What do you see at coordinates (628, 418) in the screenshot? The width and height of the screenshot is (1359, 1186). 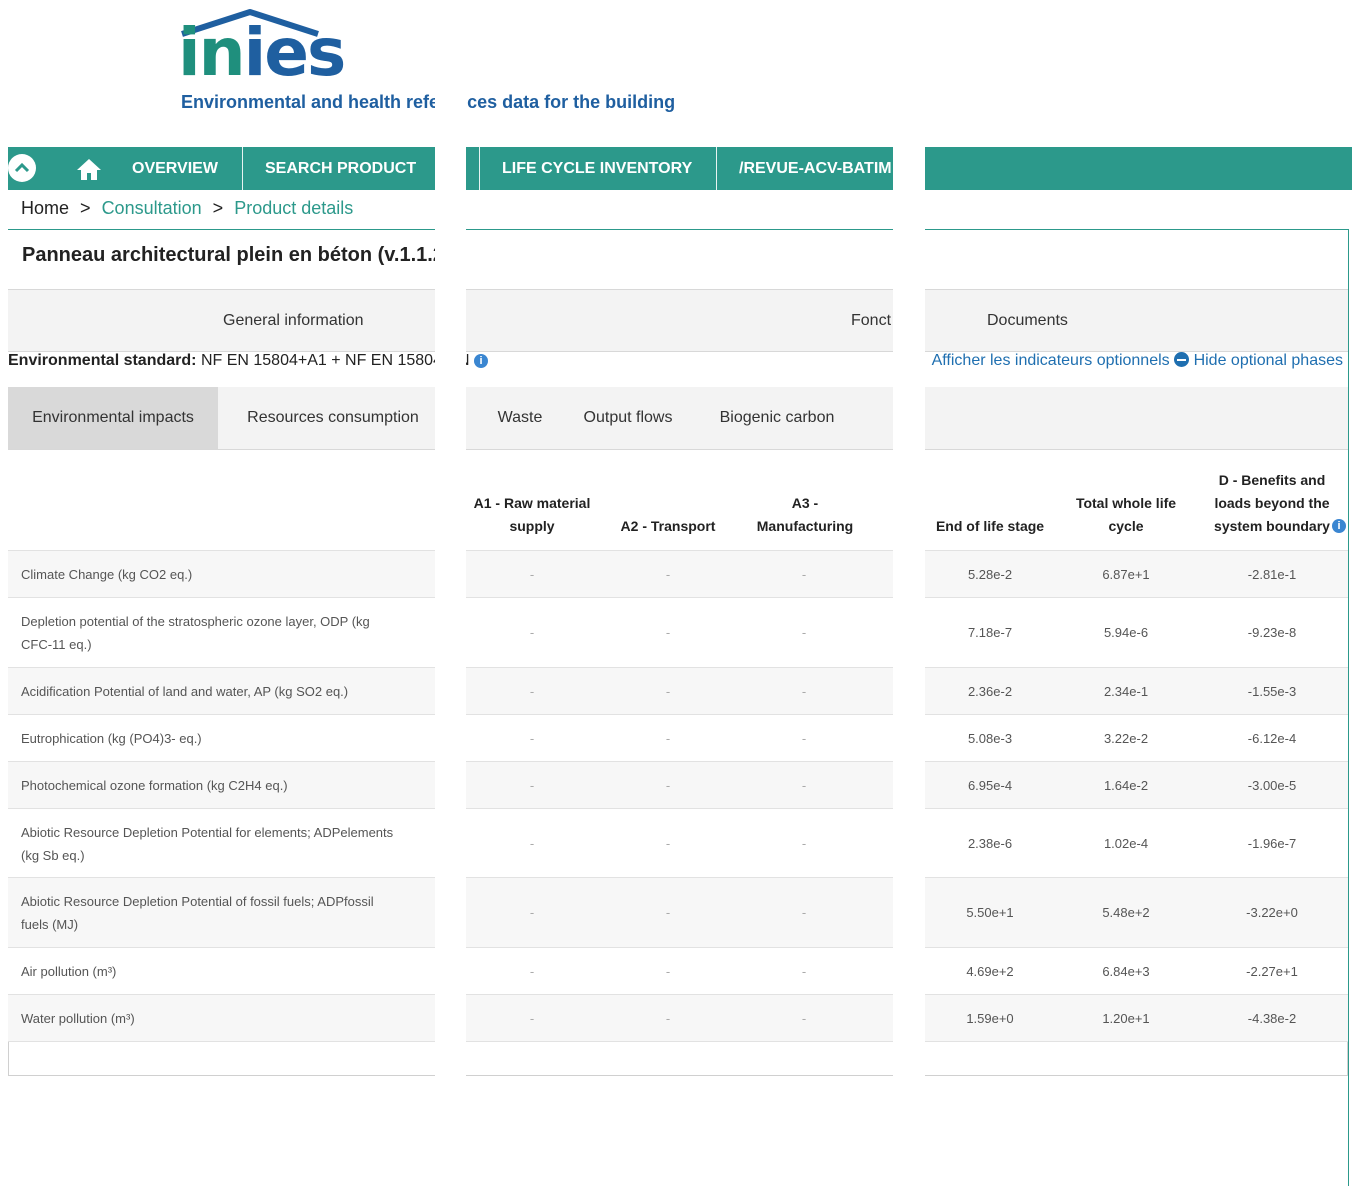 I see `subtab-3: Output flows` at bounding box center [628, 418].